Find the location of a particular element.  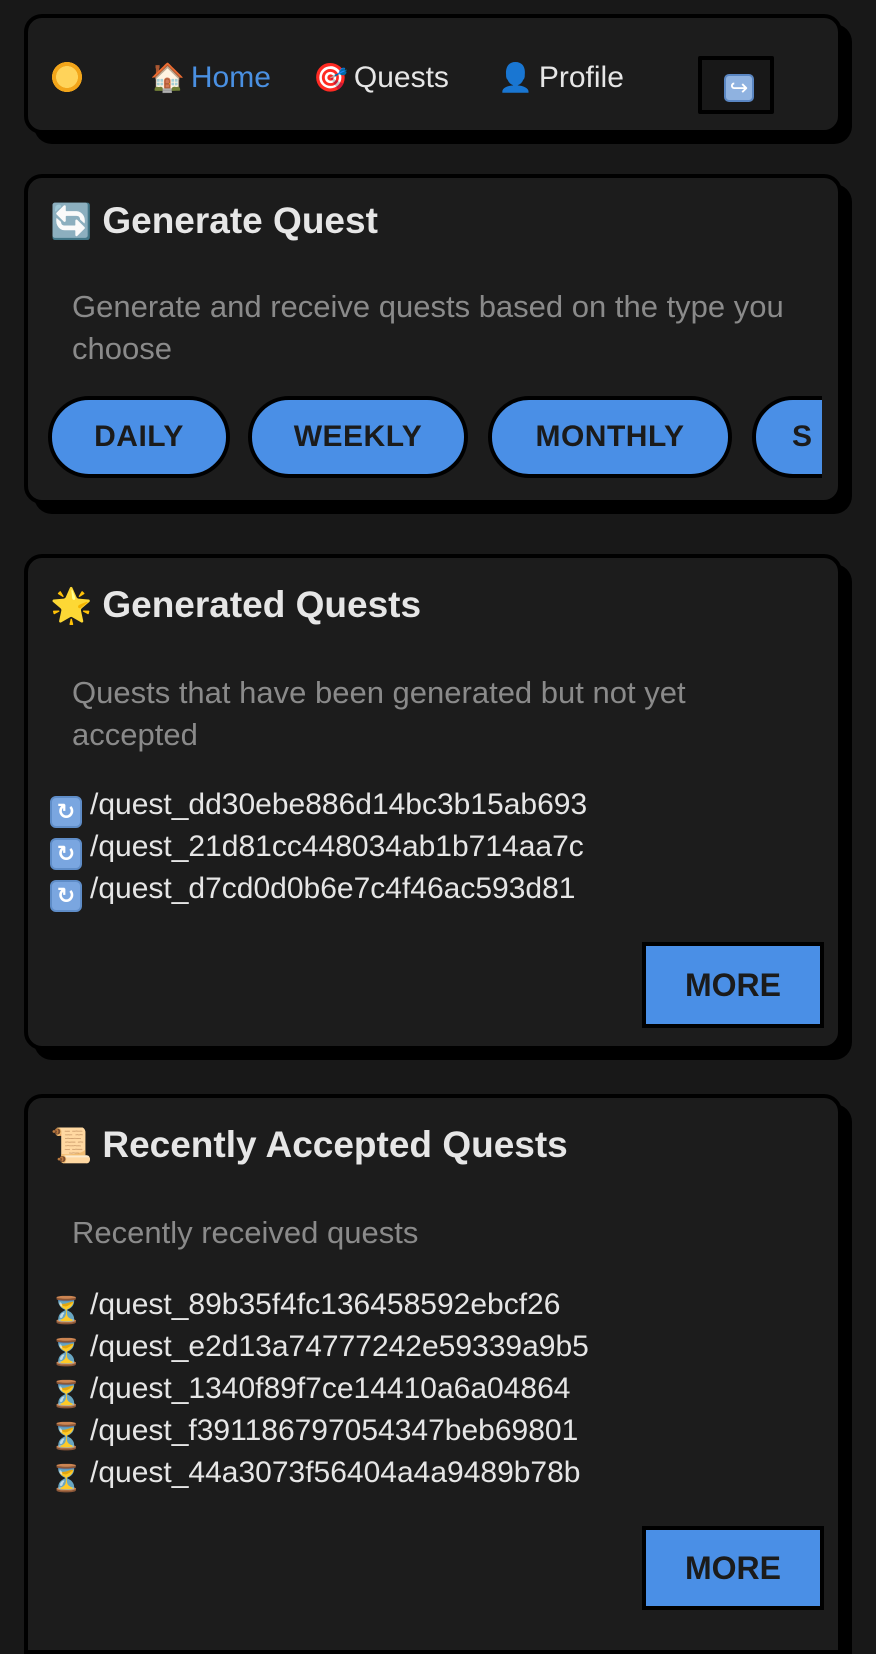

logout-button: ↪ is located at coordinates (736, 85).